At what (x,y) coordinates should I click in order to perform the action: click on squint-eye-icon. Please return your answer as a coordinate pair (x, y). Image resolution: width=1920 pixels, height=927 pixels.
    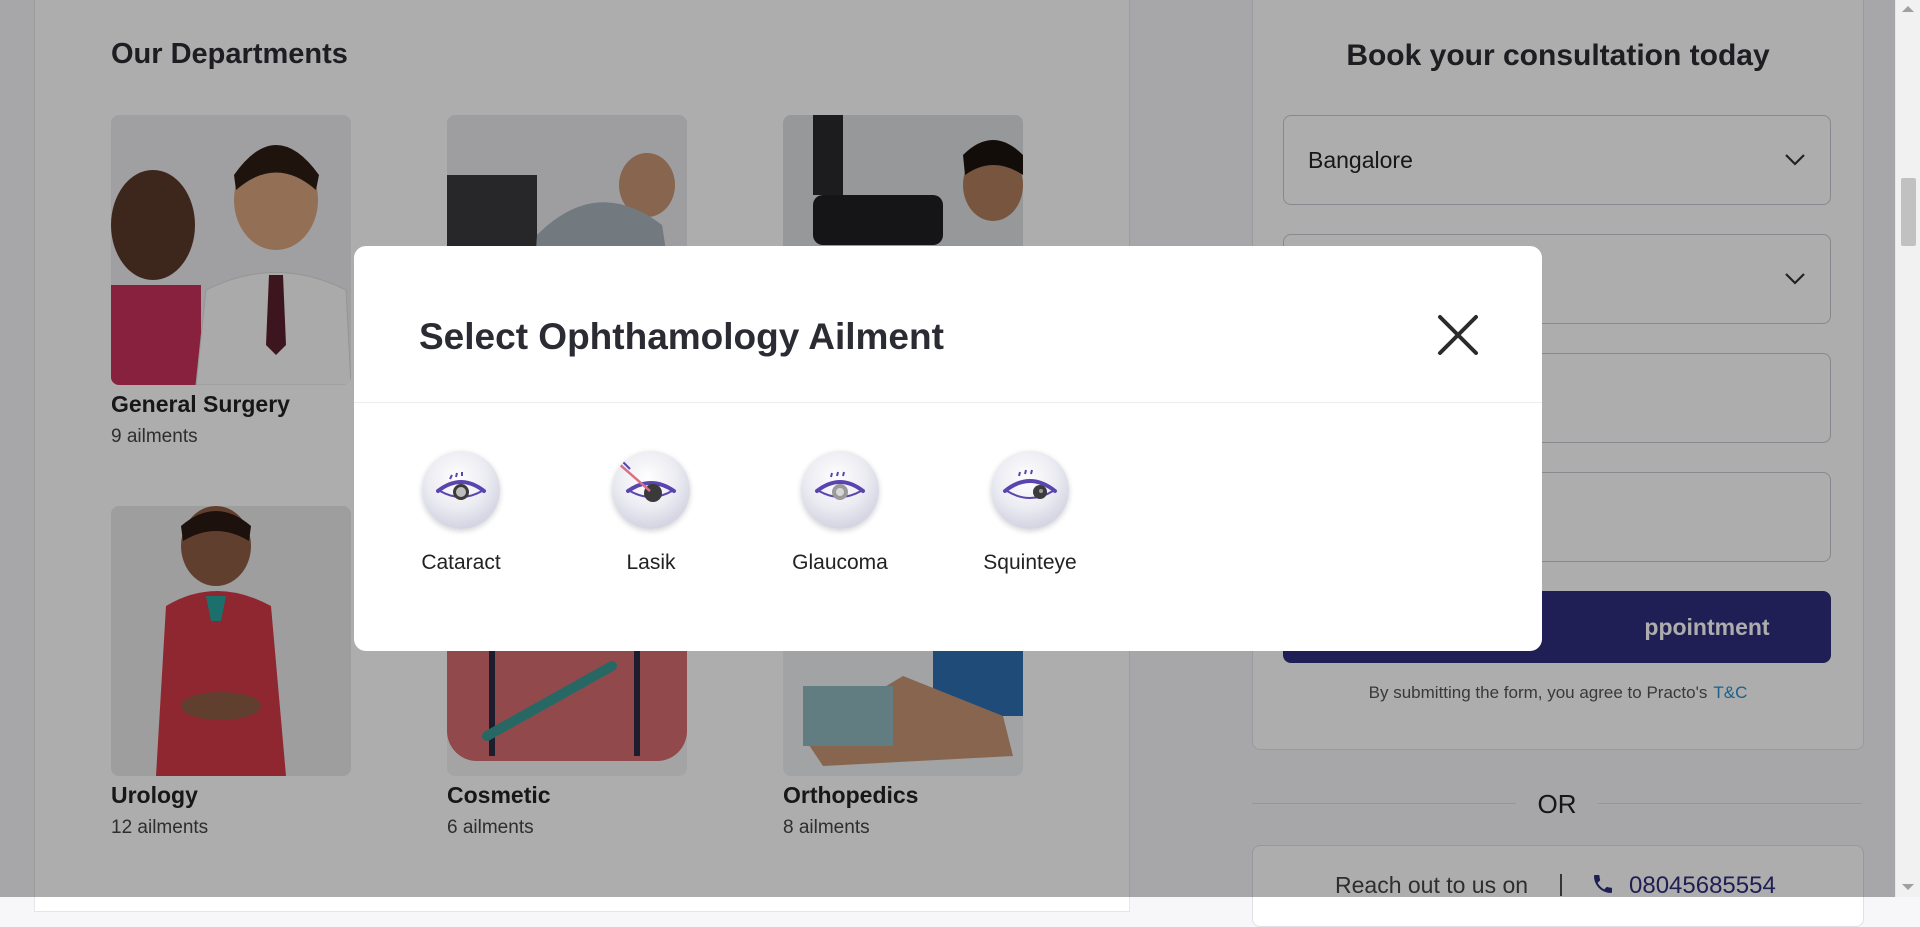
    Looking at the image, I should click on (1030, 490).